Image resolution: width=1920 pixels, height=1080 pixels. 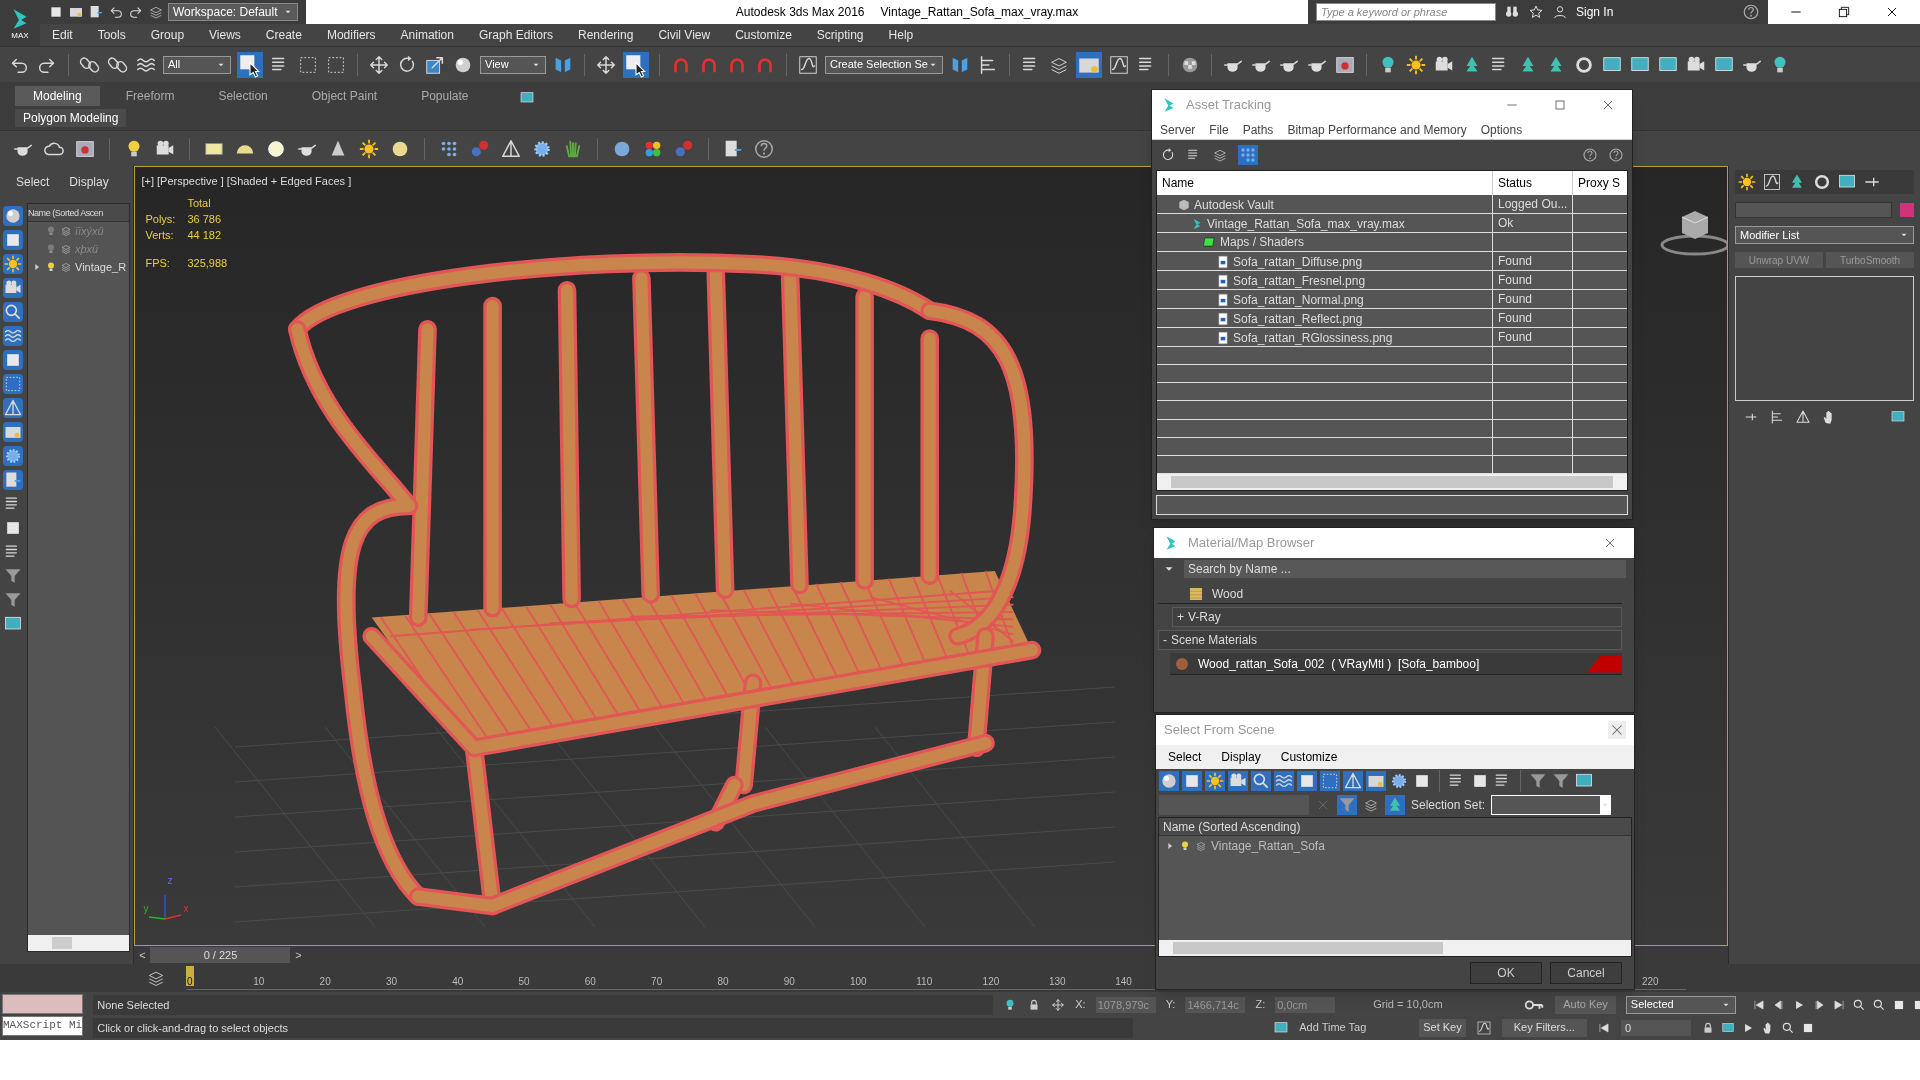 What do you see at coordinates (1298, 299) in the screenshot?
I see `asset-name: Sofa_rattan_Normal.png` at bounding box center [1298, 299].